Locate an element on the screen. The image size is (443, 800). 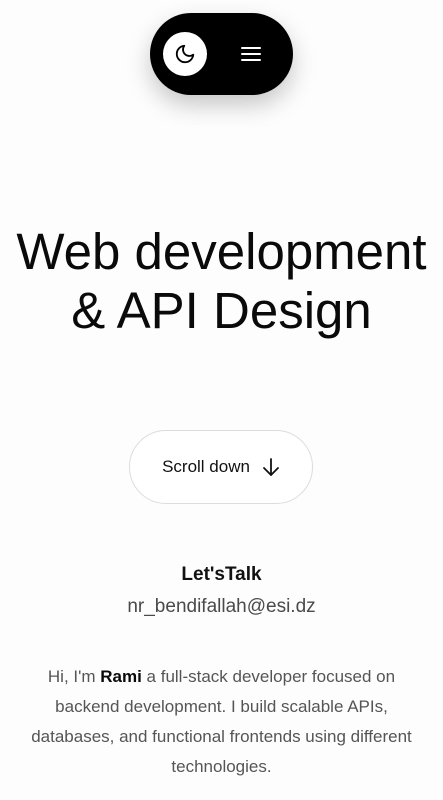
hamburger-menu-icon is located at coordinates (251, 54).